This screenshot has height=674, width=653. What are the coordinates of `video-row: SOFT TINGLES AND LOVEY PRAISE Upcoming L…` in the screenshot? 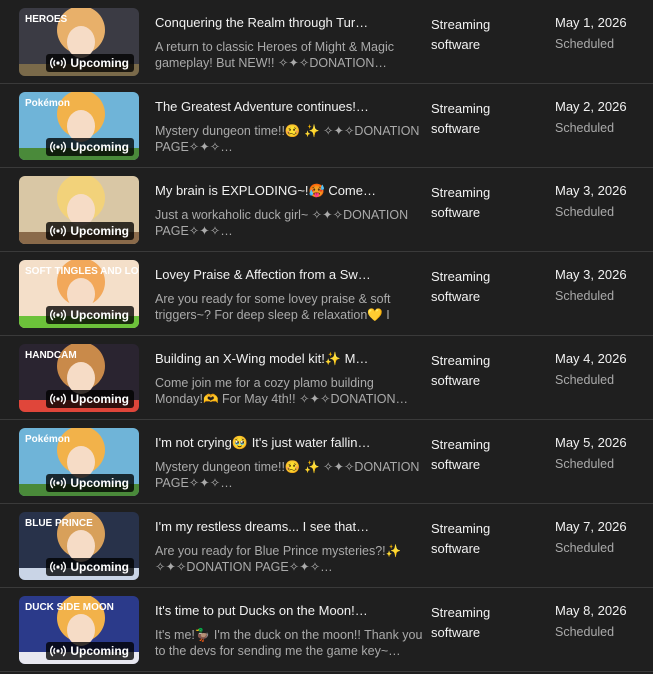 It's located at (326, 294).